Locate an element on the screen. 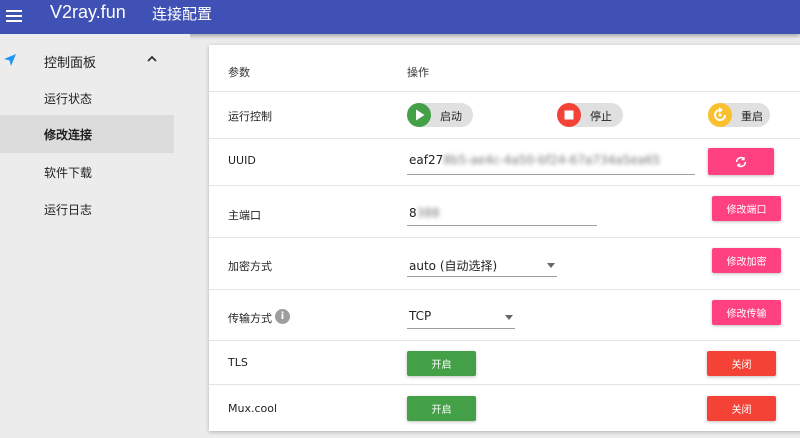 The image size is (800, 438). uuid-underline is located at coordinates (551, 174).